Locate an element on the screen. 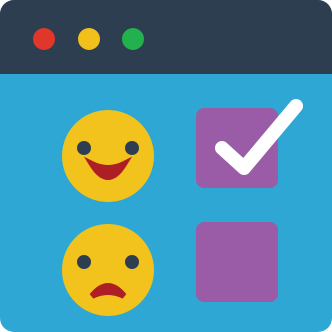 The width and height of the screenshot is (332, 332). maximize-dot is located at coordinates (133, 39).